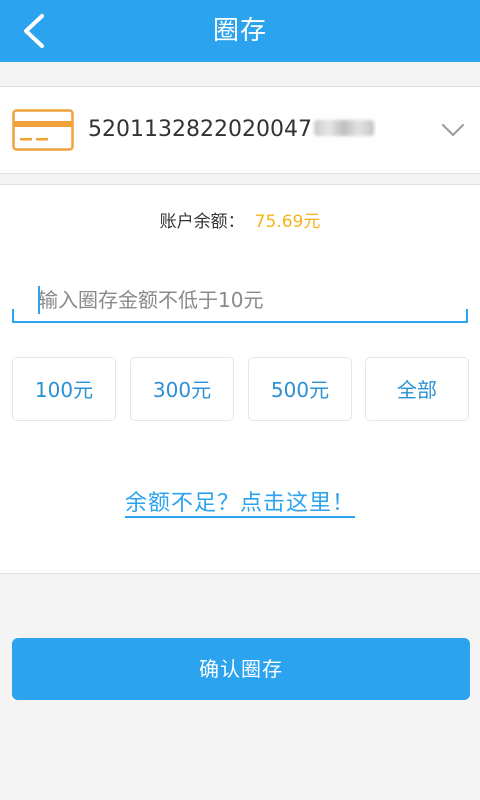 The image size is (480, 800). Describe the element at coordinates (13, 316) in the screenshot. I see `amount-input-tick-left` at that location.